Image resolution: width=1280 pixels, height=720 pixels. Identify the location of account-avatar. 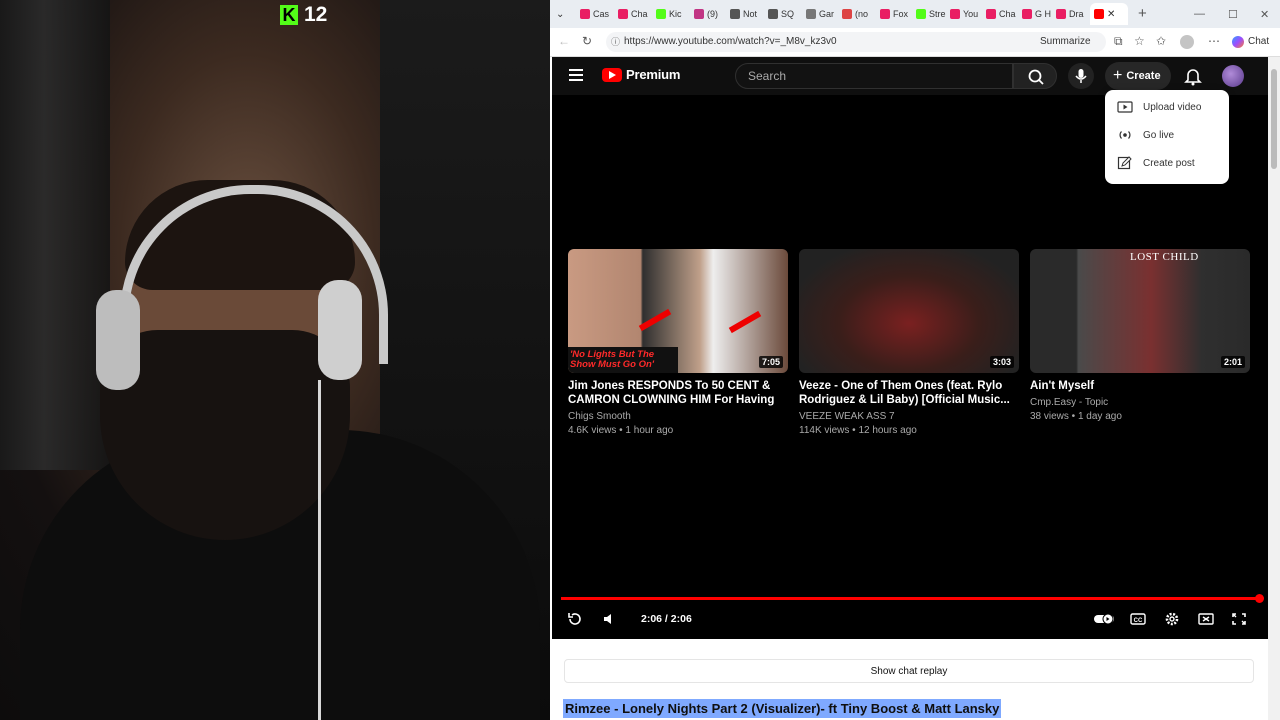
(1233, 76).